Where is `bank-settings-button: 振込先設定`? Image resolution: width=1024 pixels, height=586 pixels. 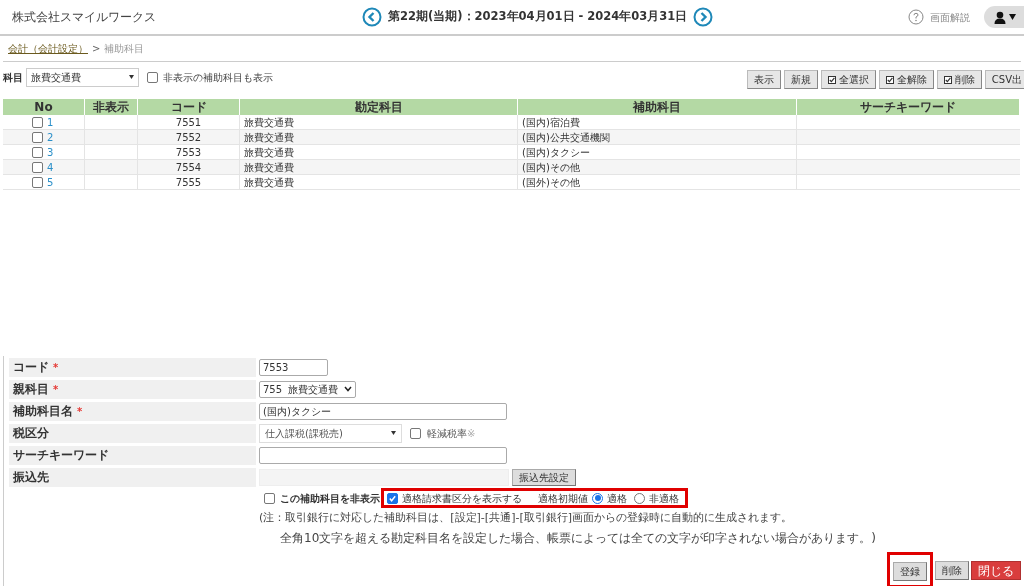 bank-settings-button: 振込先設定 is located at coordinates (544, 477).